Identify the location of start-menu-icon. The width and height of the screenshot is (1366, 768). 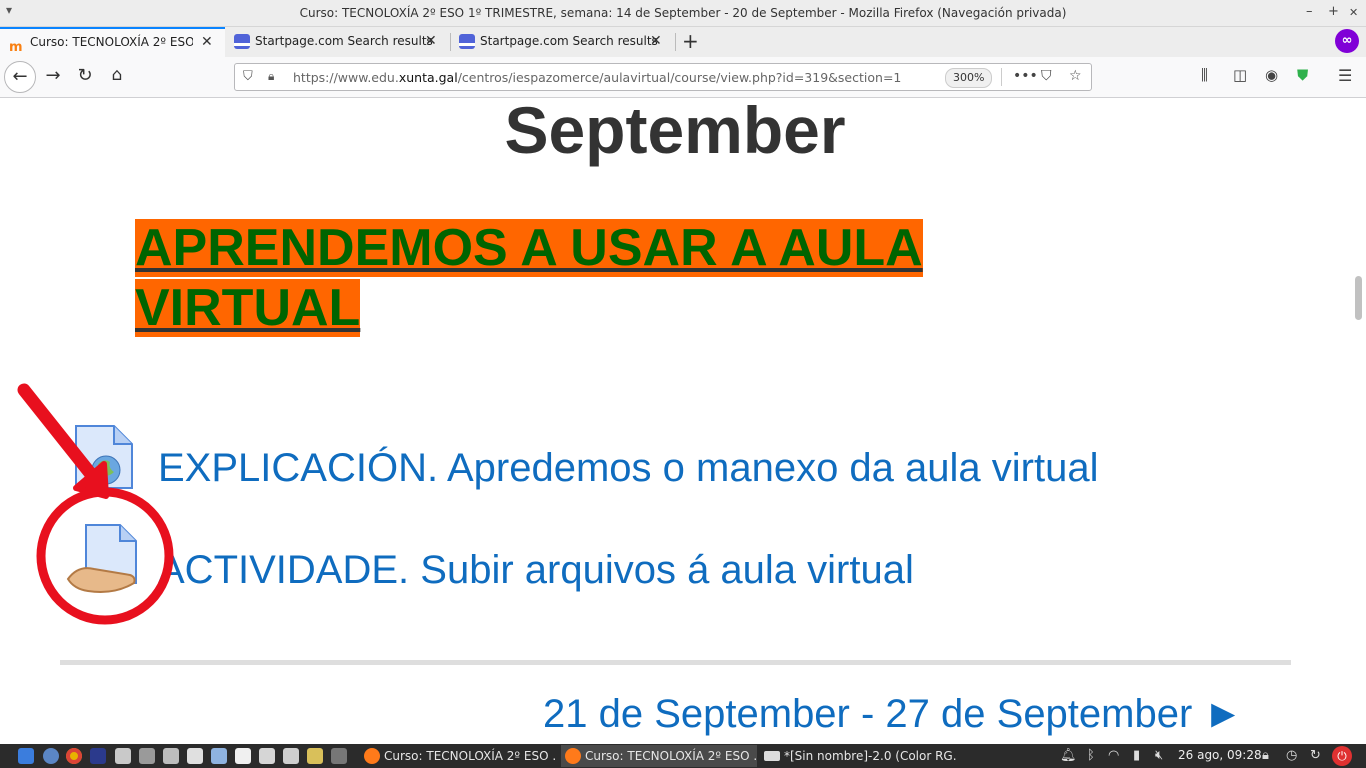
(26, 756).